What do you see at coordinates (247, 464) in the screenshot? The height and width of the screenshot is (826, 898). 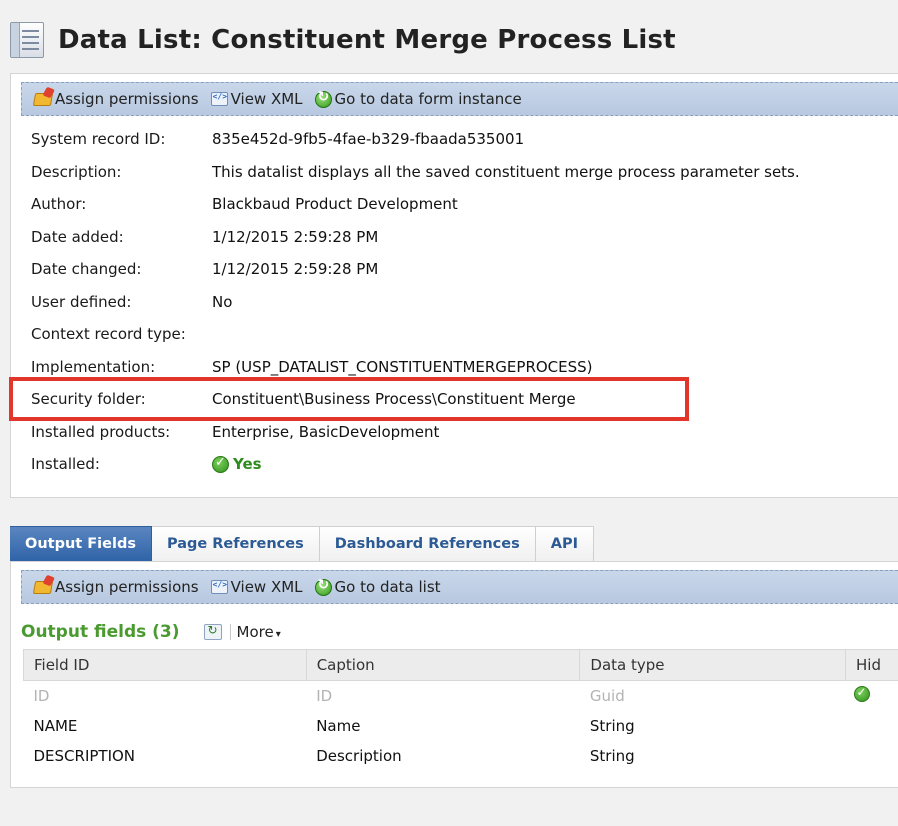 I see `installed-value: Yes` at bounding box center [247, 464].